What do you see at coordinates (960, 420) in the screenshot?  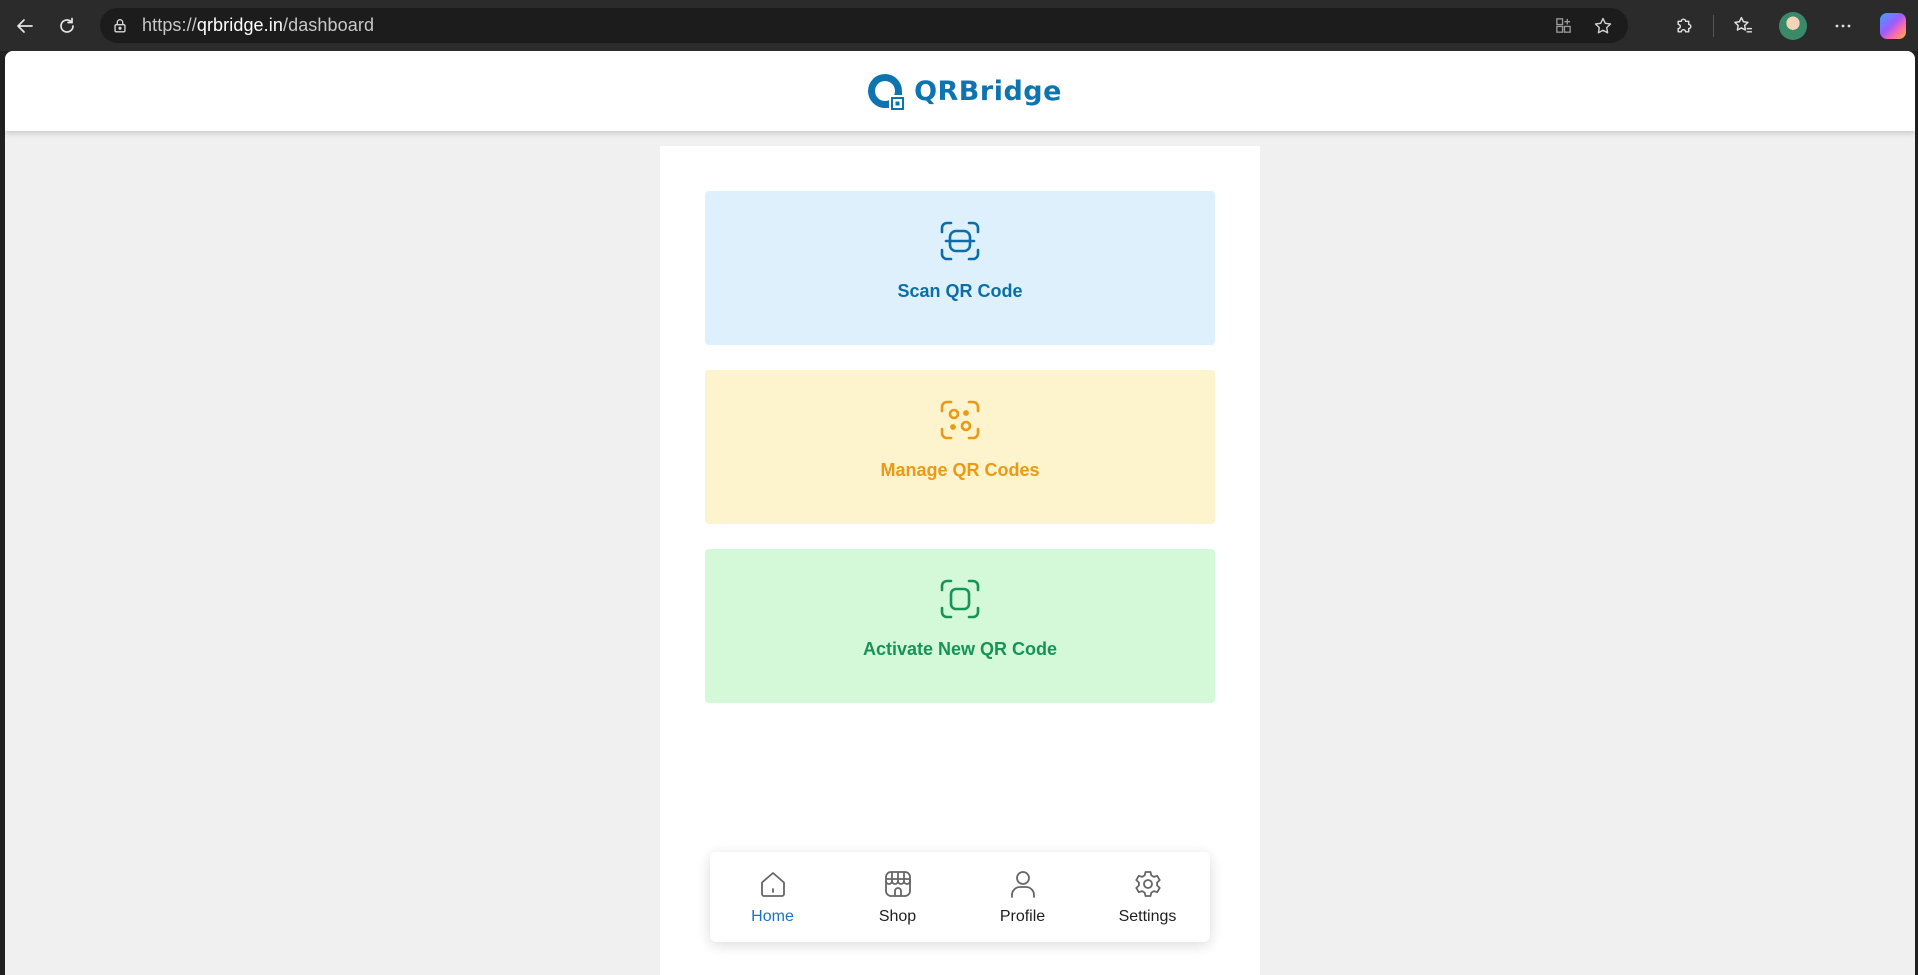 I see `qr-manage-icon` at bounding box center [960, 420].